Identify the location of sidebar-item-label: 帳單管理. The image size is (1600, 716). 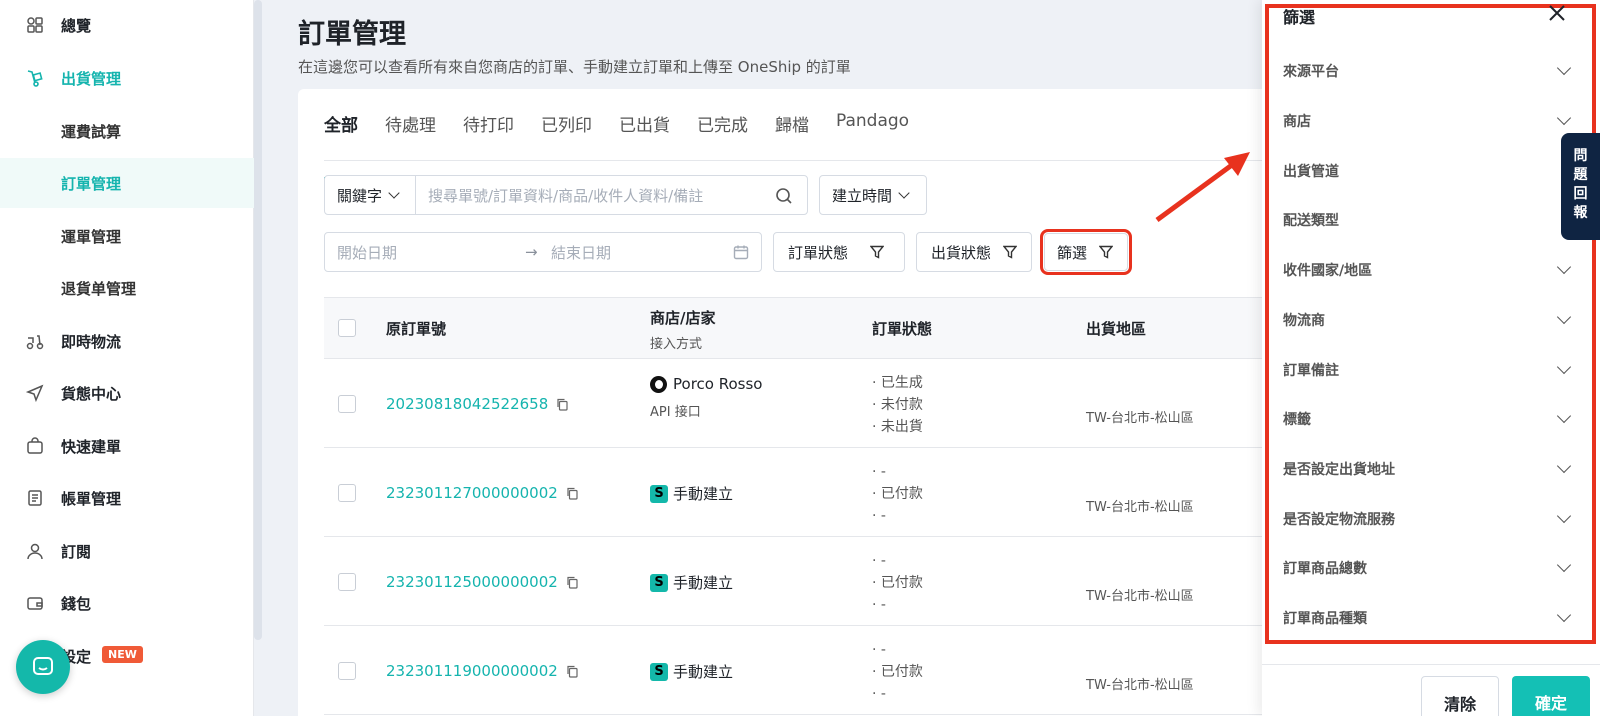
(91, 498).